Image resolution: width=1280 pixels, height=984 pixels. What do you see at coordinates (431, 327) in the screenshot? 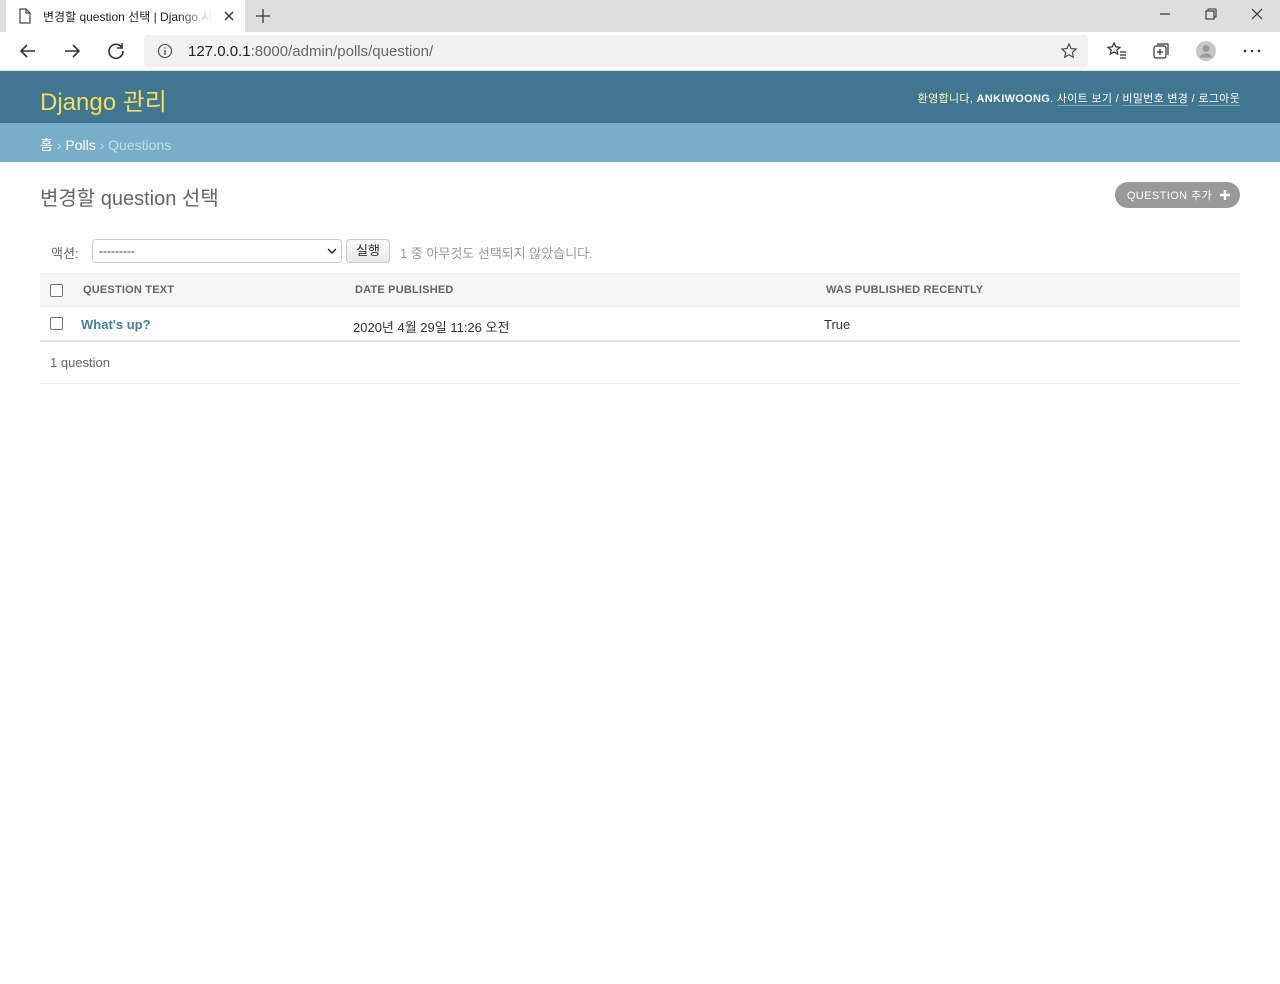
I see `date-published-cell: 2020년 4월 29일 11:26 오전` at bounding box center [431, 327].